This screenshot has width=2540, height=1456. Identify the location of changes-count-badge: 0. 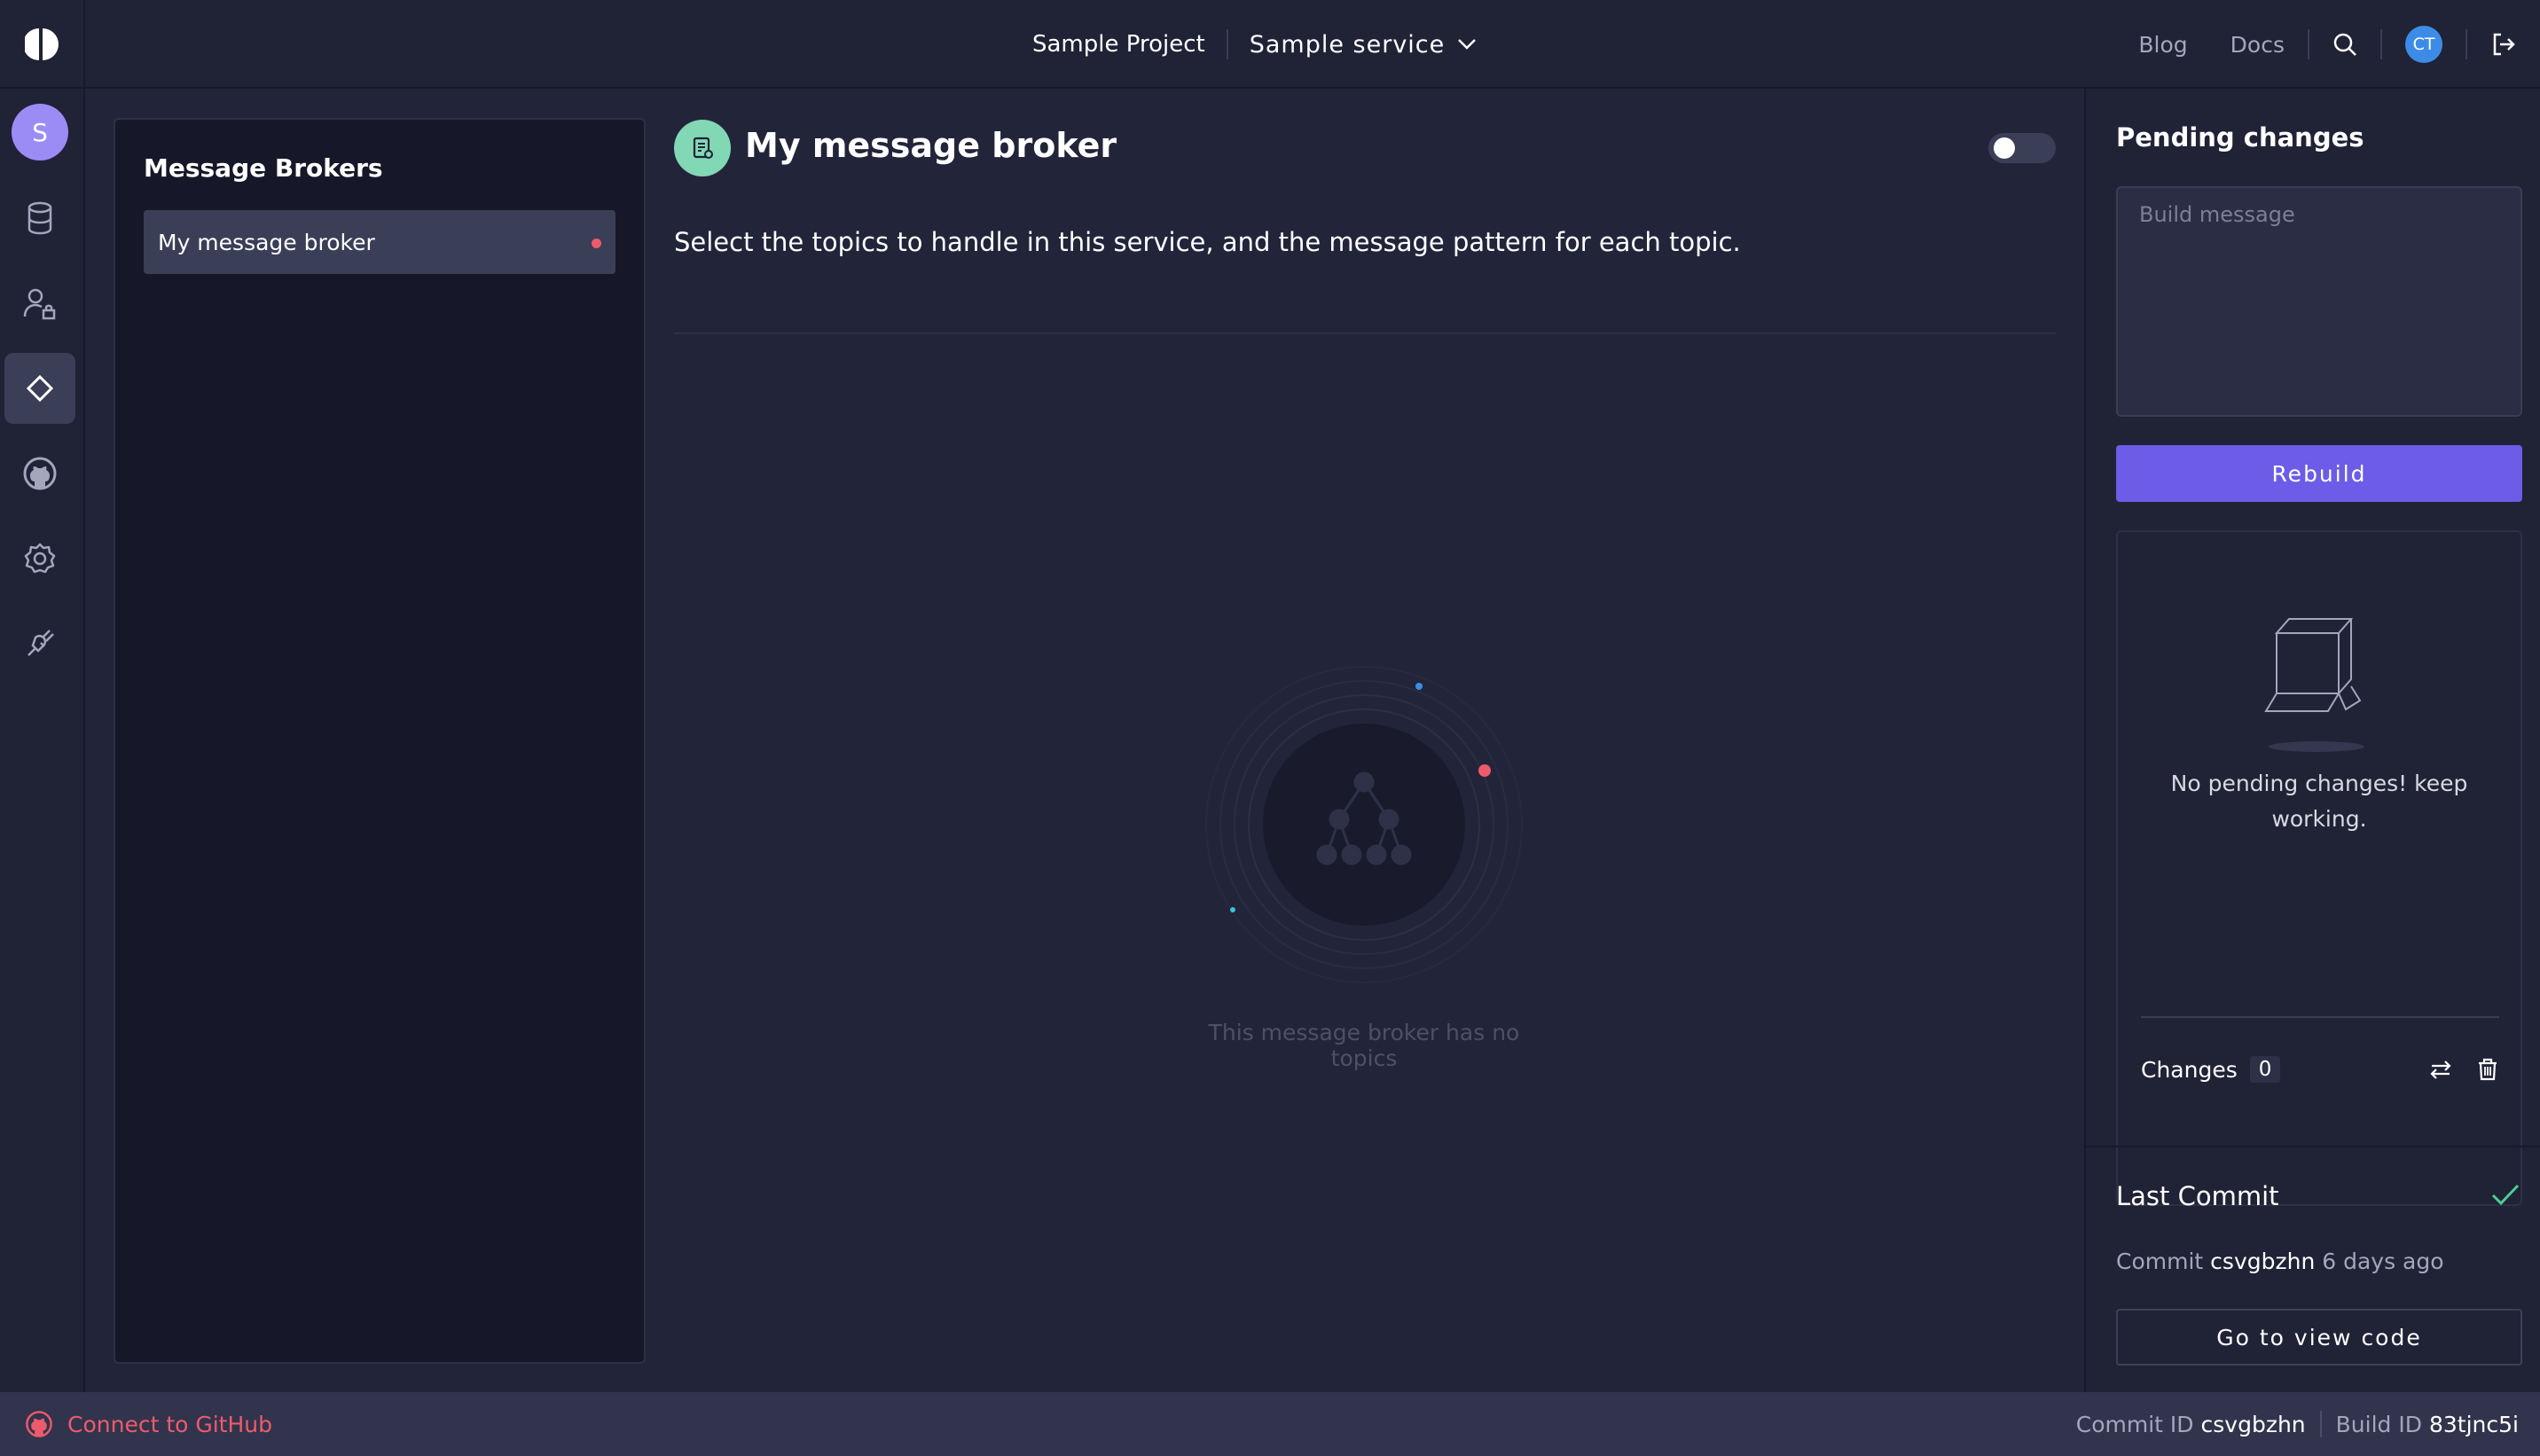
(2265, 1069).